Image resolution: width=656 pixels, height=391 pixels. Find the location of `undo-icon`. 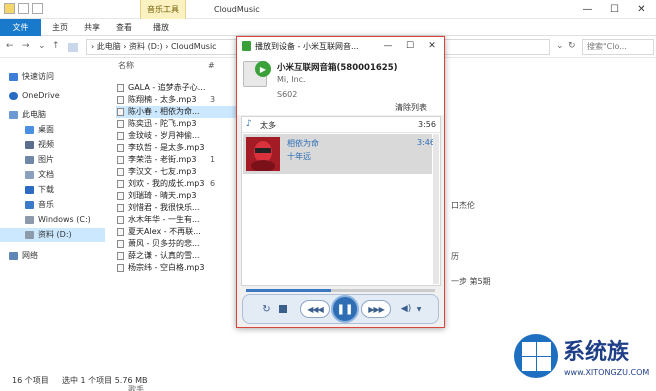

undo-icon is located at coordinates (37, 8).